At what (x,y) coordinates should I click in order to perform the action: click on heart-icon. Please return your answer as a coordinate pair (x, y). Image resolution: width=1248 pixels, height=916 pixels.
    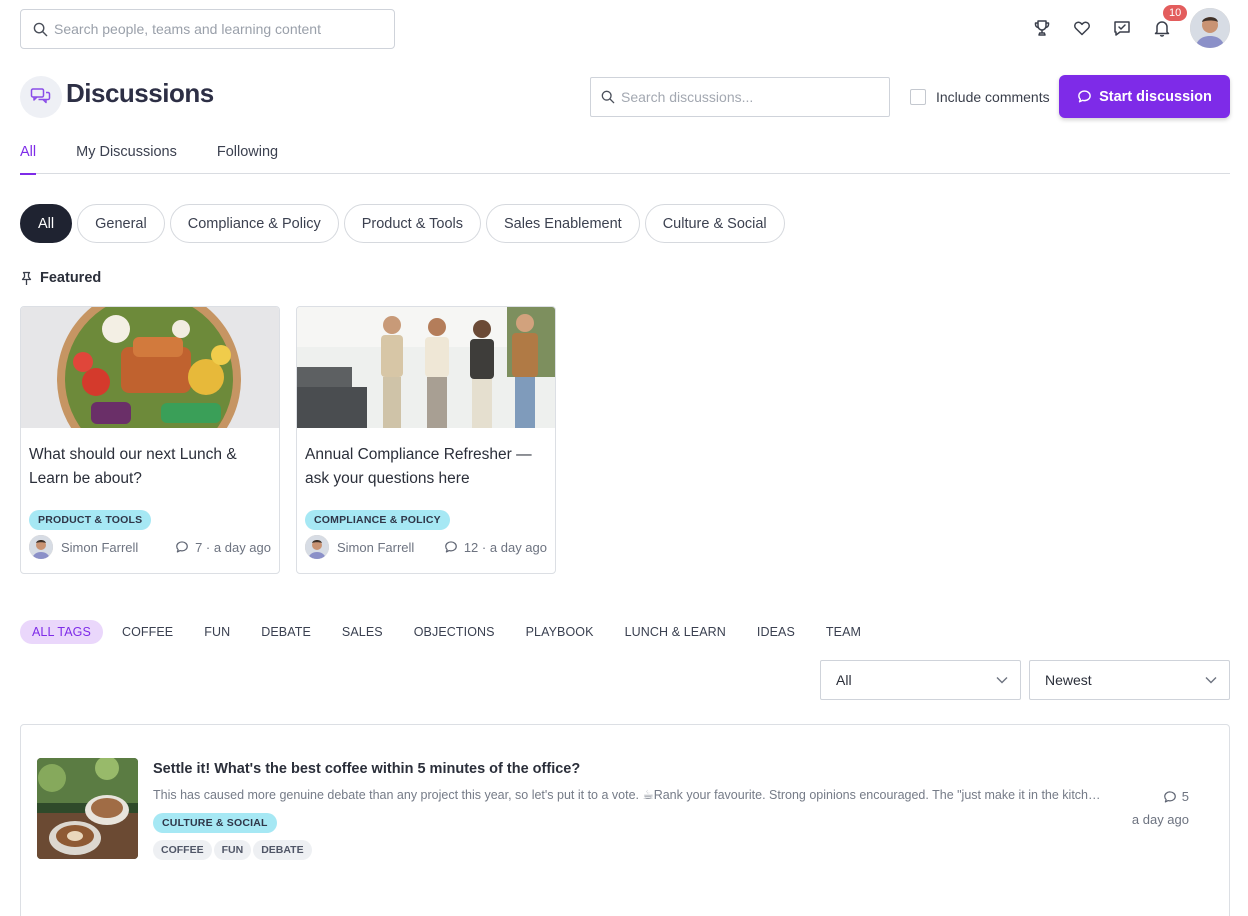
    Looking at the image, I should click on (1082, 28).